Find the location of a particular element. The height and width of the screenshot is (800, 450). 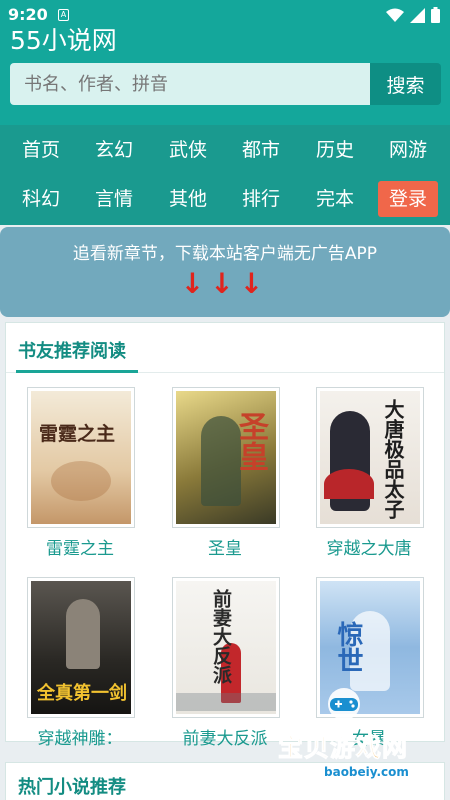

book-title: 圣皇 is located at coordinates (225, 546).